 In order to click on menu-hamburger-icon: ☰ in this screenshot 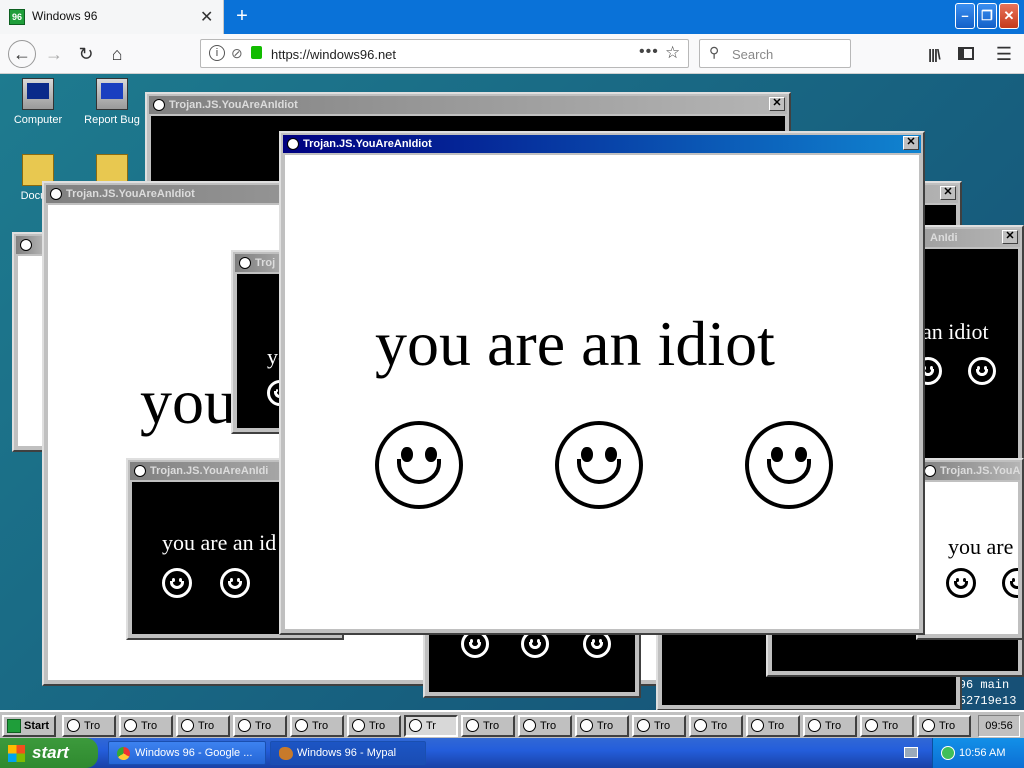, I will do `click(1004, 54)`.